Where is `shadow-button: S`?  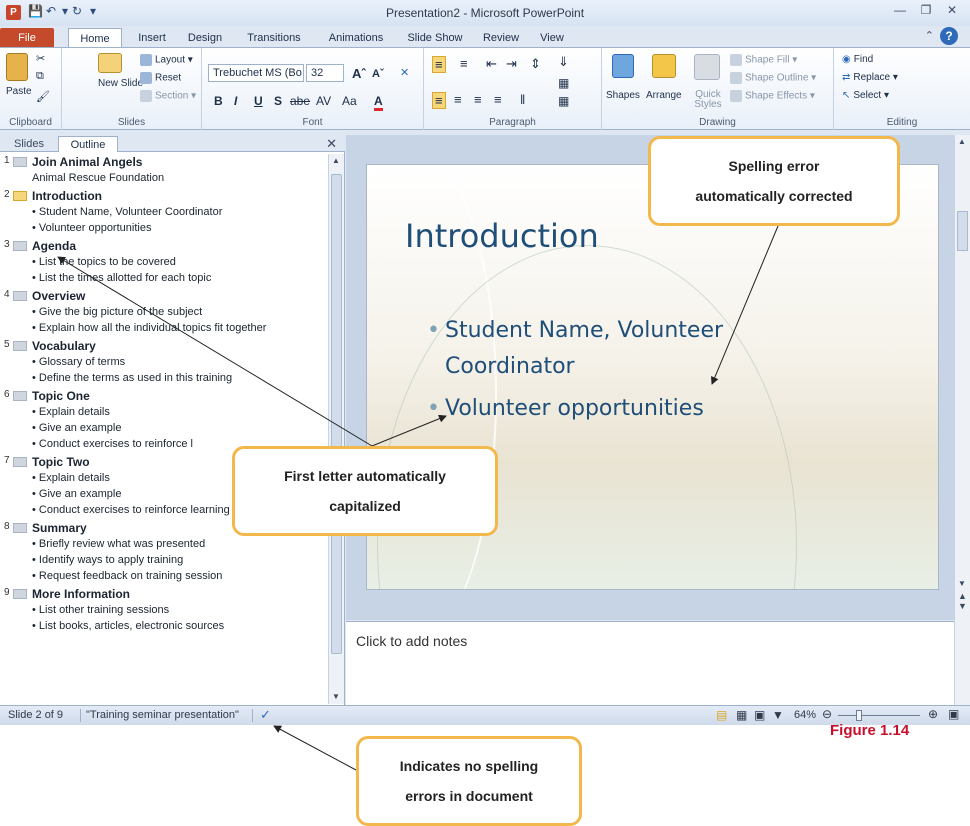
shadow-button: S is located at coordinates (278, 101).